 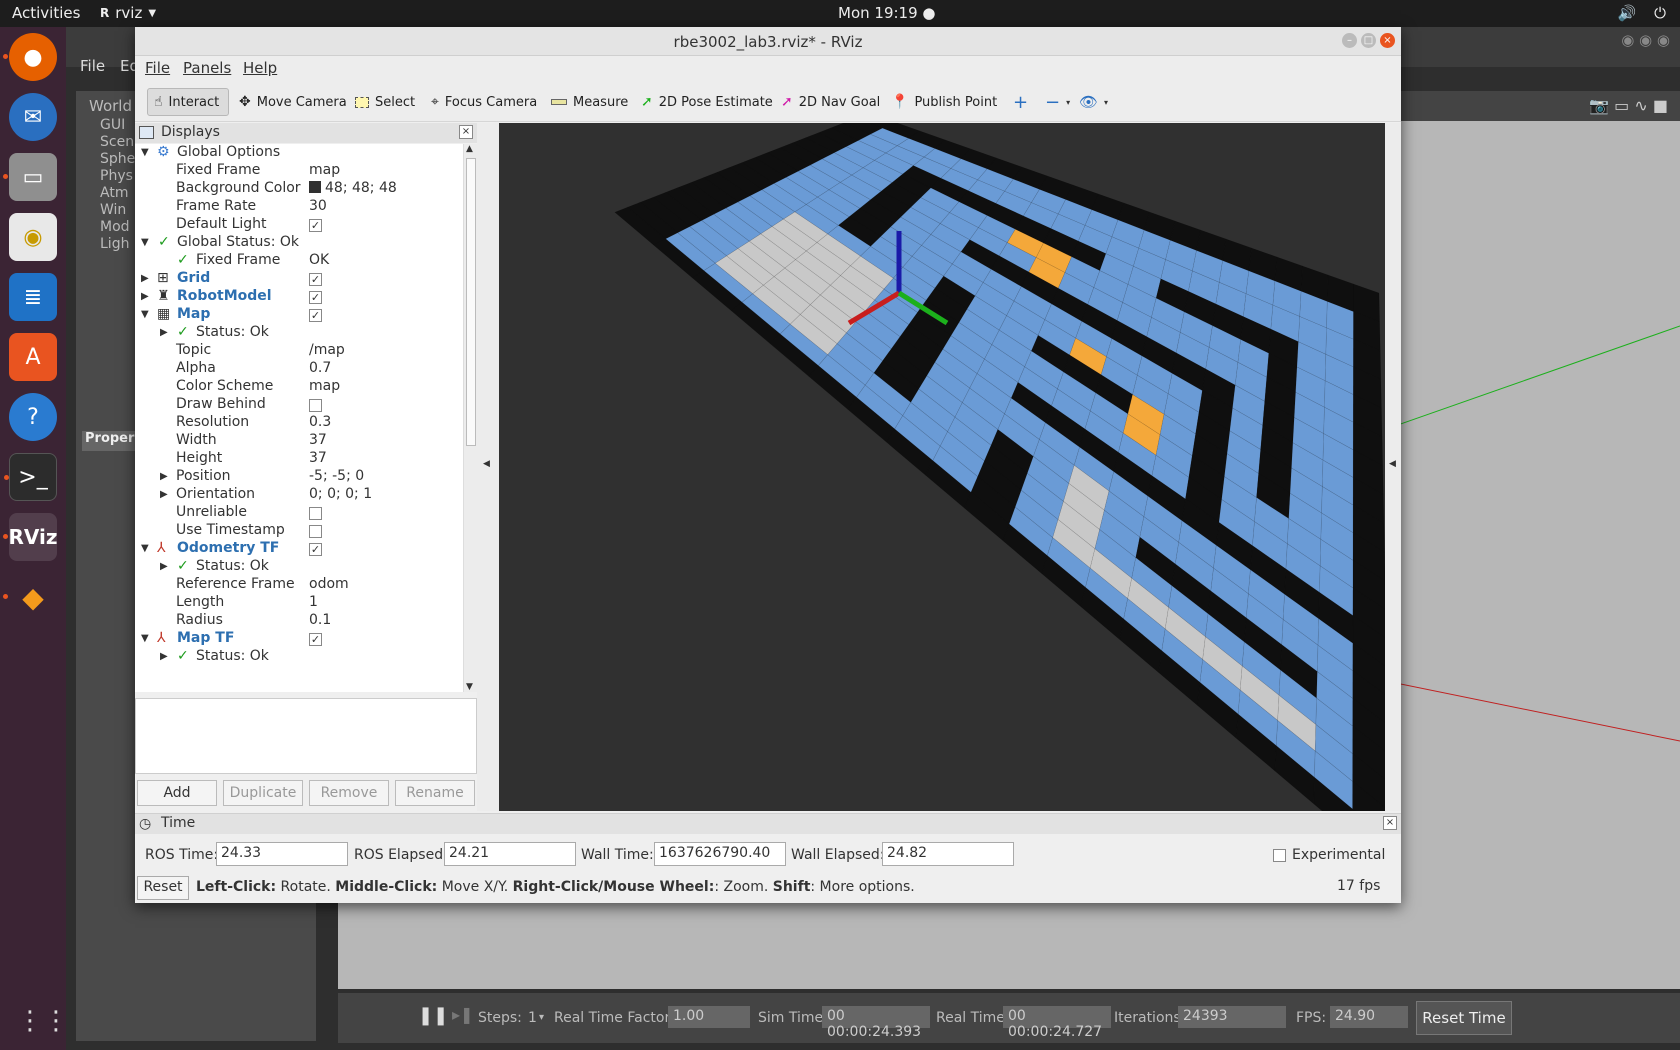 What do you see at coordinates (299, 405) in the screenshot?
I see `tree-row-draw-behind: Draw Behind` at bounding box center [299, 405].